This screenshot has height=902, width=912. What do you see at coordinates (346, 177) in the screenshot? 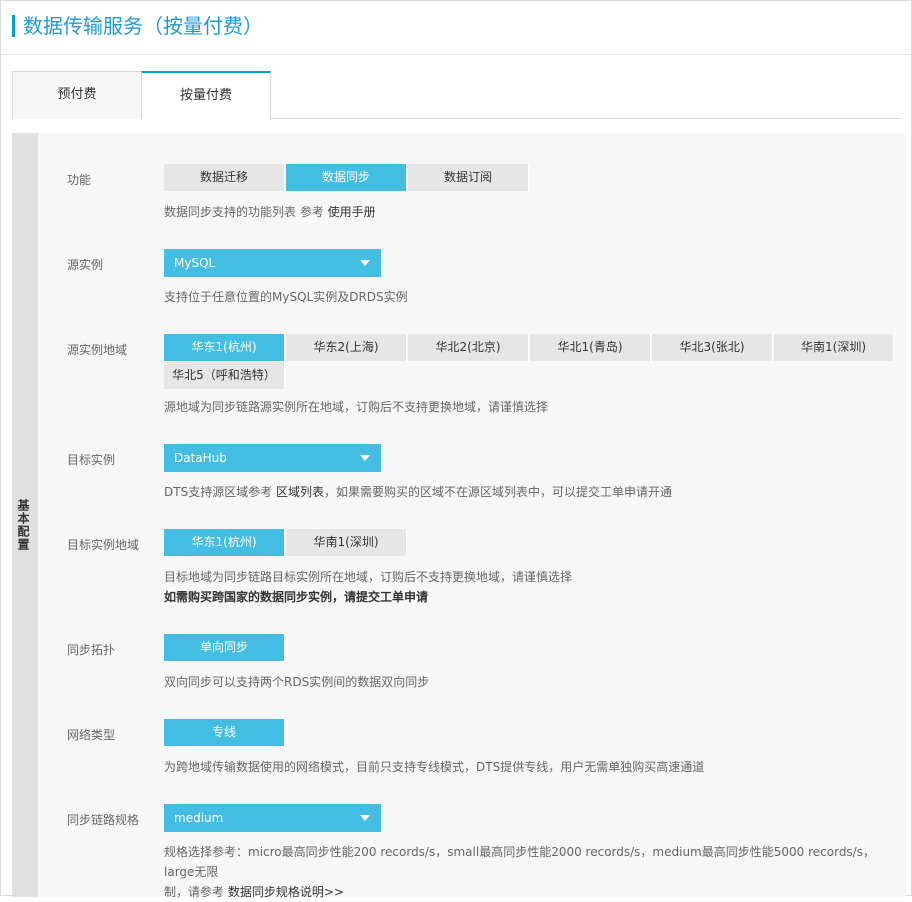
I see `function-option-sync: 数据同步` at bounding box center [346, 177].